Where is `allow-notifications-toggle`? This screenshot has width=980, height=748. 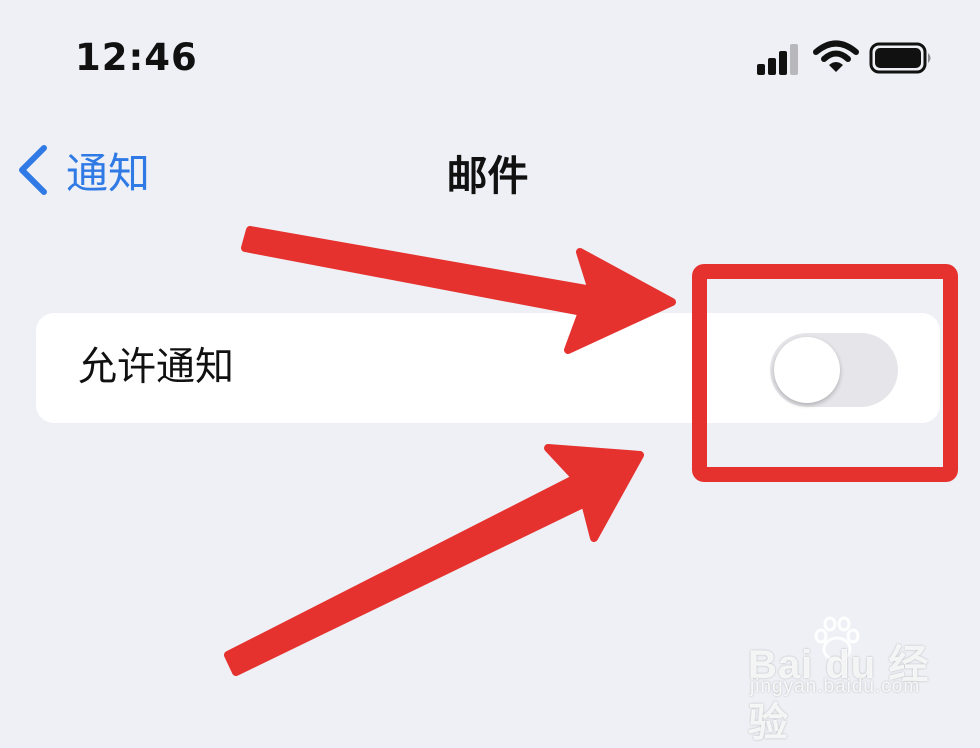
allow-notifications-toggle is located at coordinates (834, 370).